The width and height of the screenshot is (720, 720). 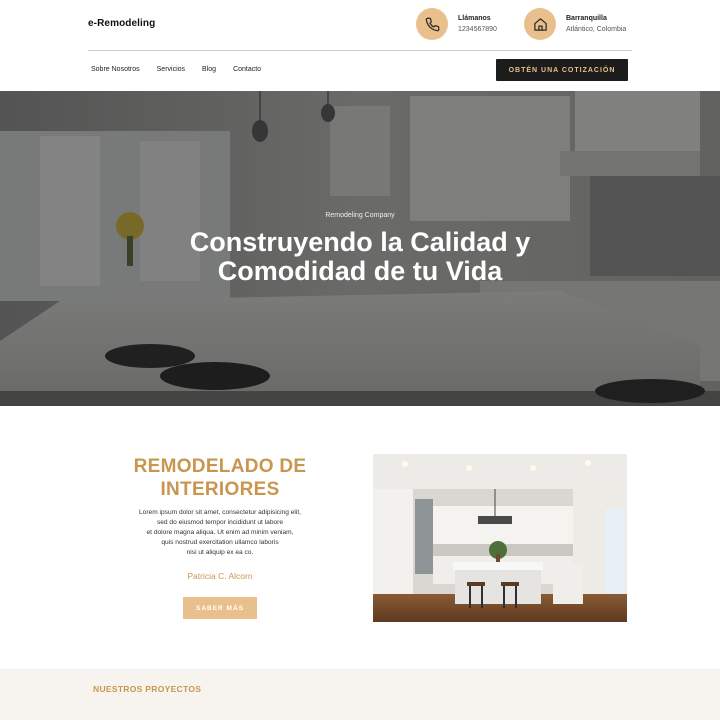 What do you see at coordinates (477, 29) in the screenshot?
I see `contact-phone-number: 1234567890` at bounding box center [477, 29].